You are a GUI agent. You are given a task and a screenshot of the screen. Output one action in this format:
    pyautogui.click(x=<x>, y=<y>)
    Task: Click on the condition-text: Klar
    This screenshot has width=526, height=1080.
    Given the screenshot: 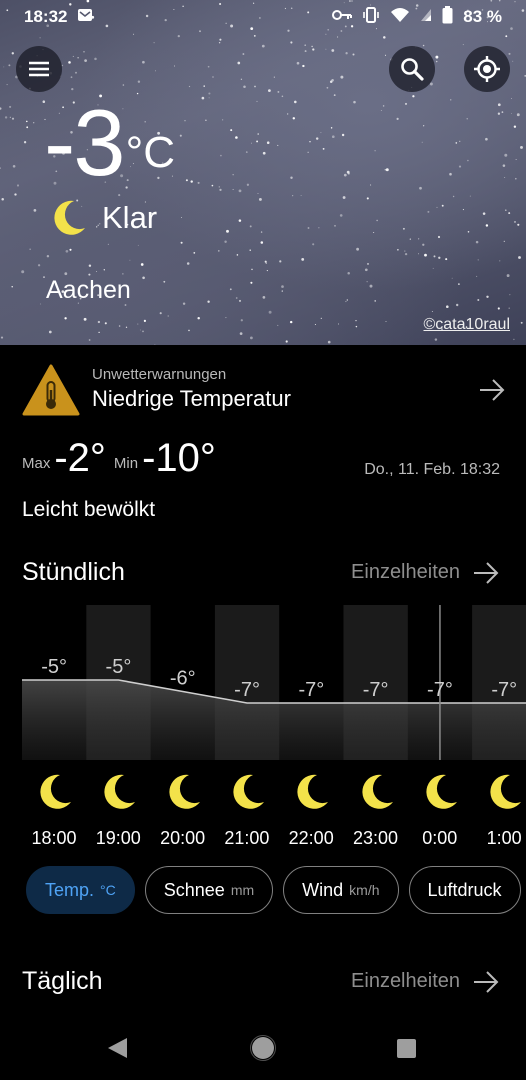 What is the action you would take?
    pyautogui.click(x=130, y=217)
    